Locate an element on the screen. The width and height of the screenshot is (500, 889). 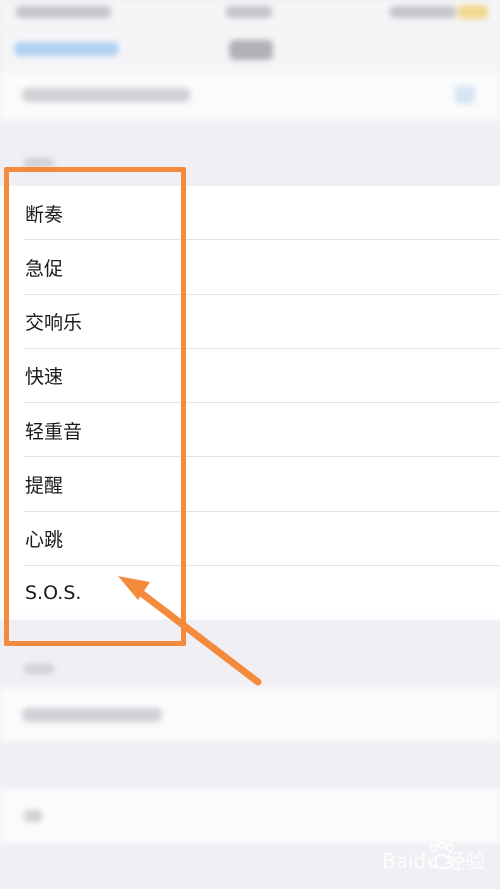
navigation-bar is located at coordinates (250, 50).